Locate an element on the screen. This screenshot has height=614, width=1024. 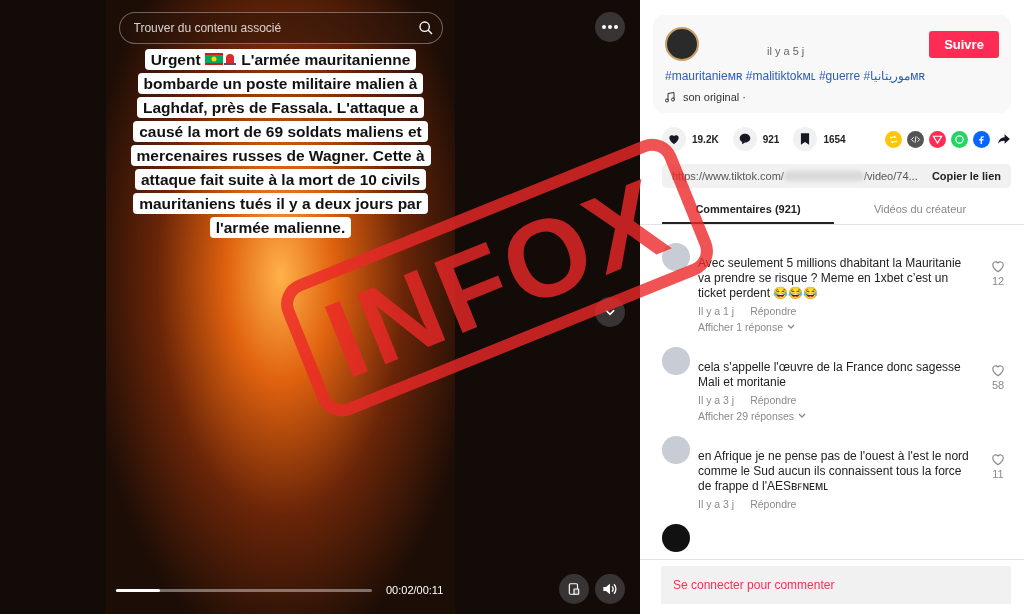
comment-time: Il y a 3 j is located at coordinates (716, 504).